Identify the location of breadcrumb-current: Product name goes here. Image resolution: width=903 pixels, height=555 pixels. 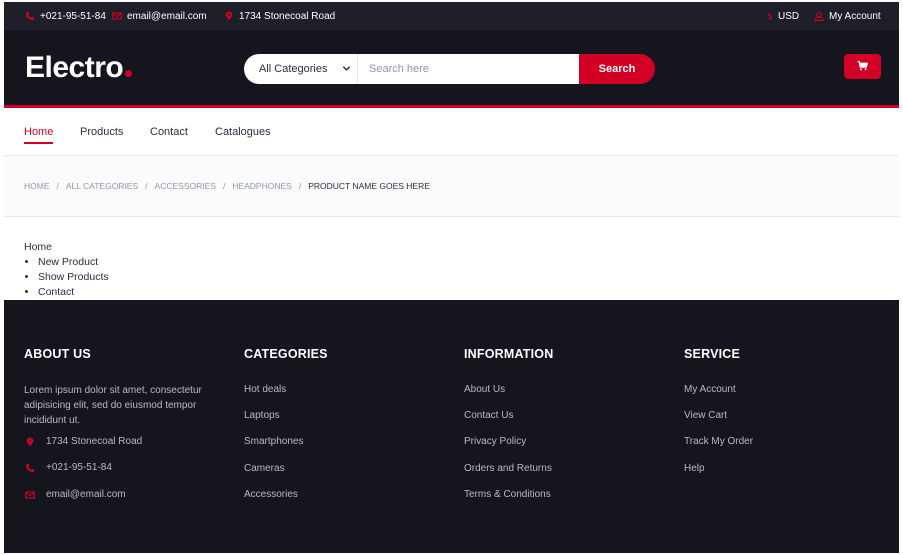
(369, 186).